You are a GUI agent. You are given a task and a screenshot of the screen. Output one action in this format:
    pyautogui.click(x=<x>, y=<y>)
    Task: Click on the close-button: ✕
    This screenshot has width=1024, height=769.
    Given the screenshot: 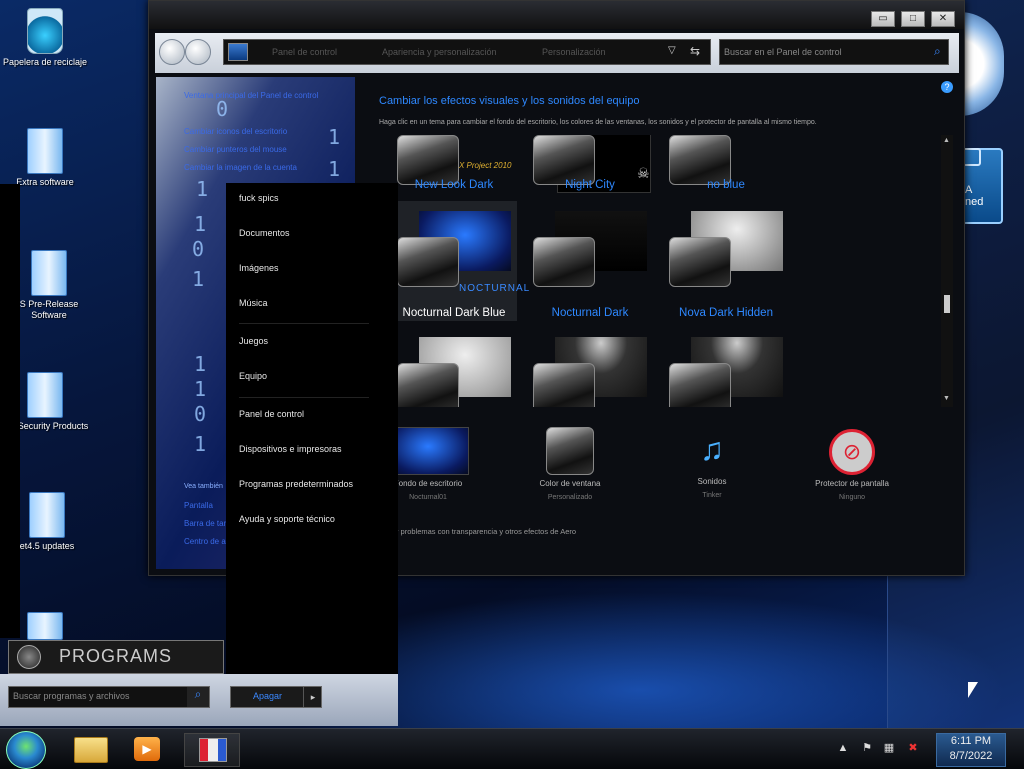 What is the action you would take?
    pyautogui.click(x=943, y=19)
    